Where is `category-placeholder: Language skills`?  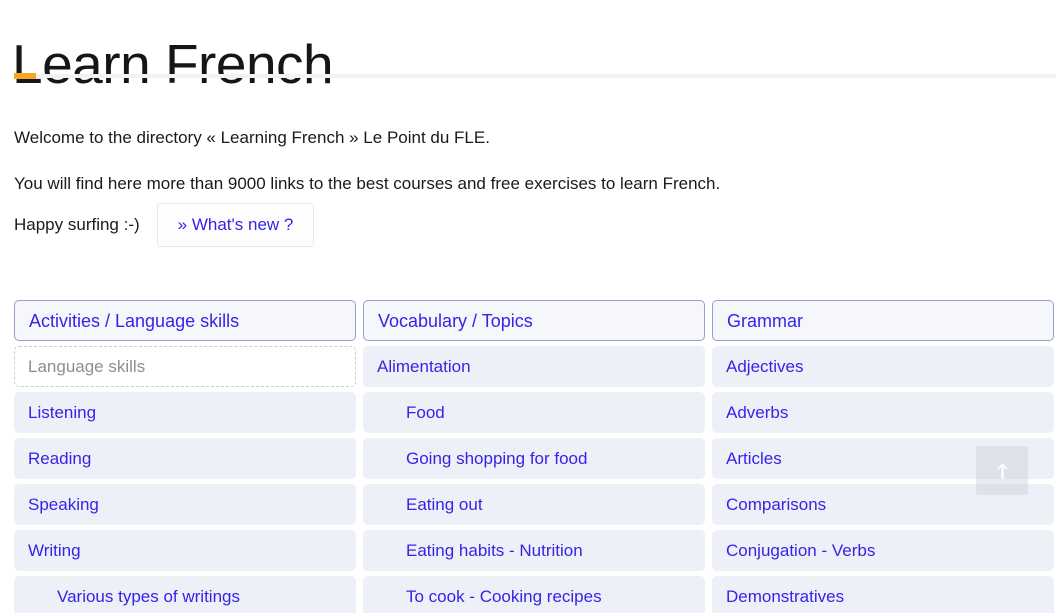 category-placeholder: Language skills is located at coordinates (185, 366).